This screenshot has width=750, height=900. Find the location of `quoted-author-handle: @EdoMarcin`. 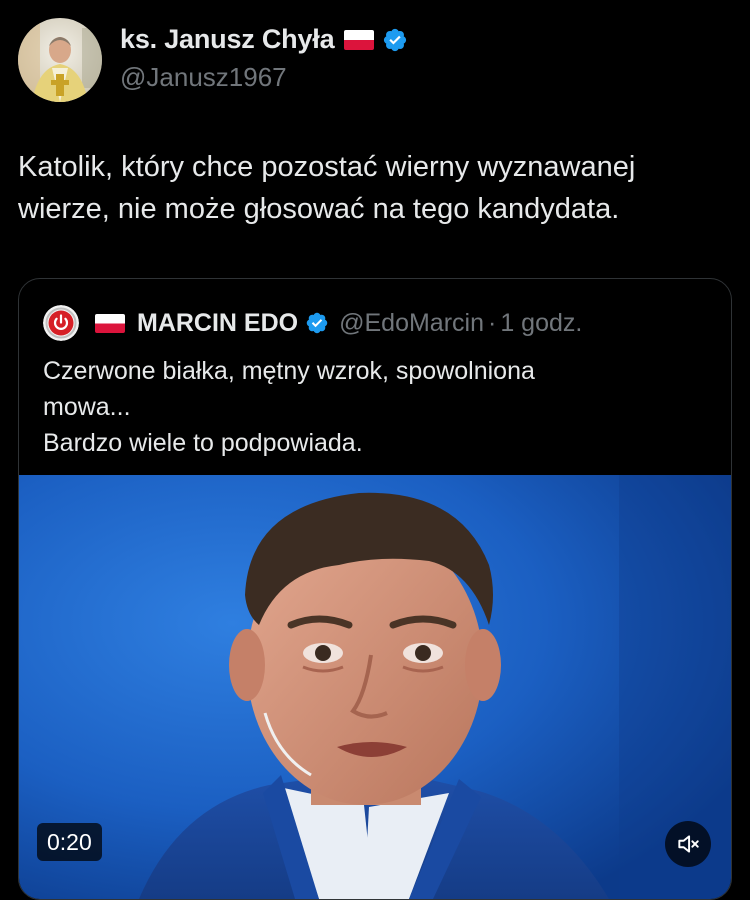

quoted-author-handle: @EdoMarcin is located at coordinates (411, 323).